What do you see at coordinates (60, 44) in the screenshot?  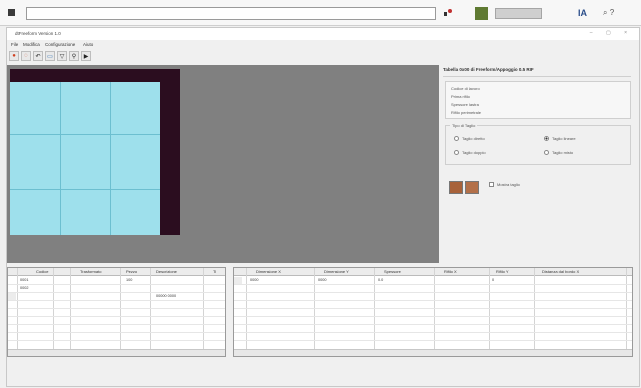 I see `menu-configurazione: Configurazione` at bounding box center [60, 44].